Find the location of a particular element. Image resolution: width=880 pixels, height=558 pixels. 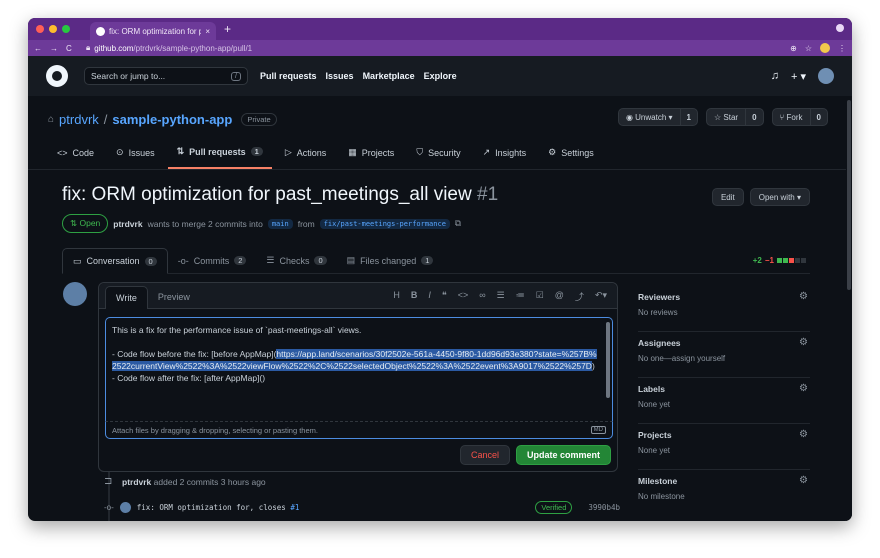

commit-sha: 3990b4b is located at coordinates (604, 507).